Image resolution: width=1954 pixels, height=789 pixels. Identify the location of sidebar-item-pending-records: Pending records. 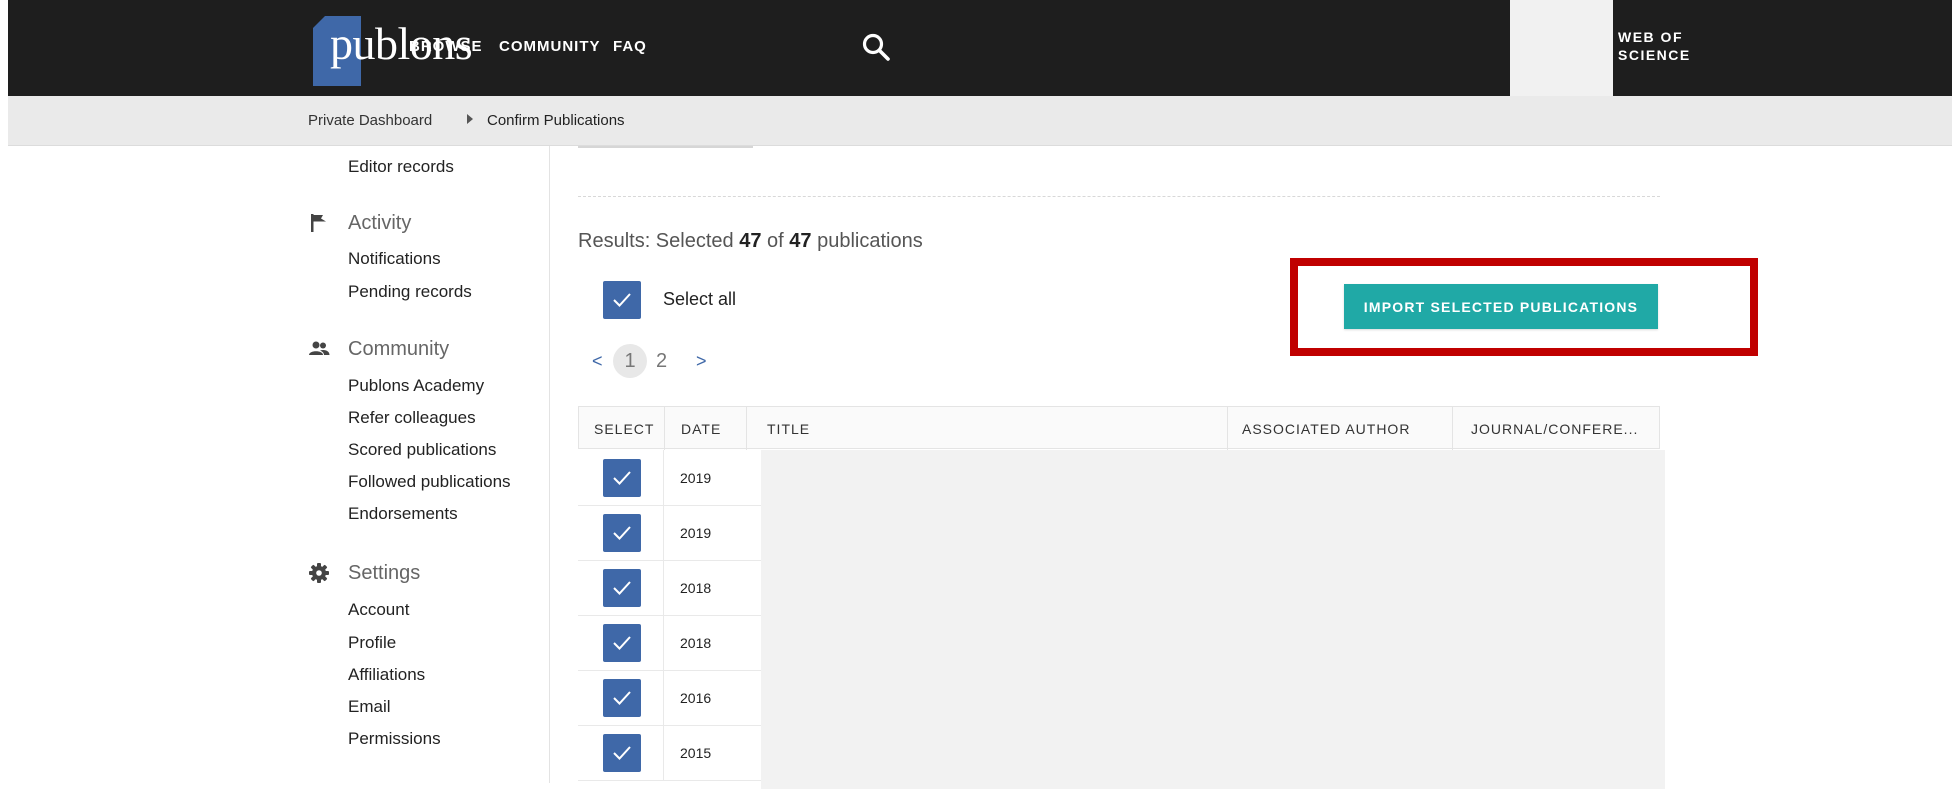
(410, 292).